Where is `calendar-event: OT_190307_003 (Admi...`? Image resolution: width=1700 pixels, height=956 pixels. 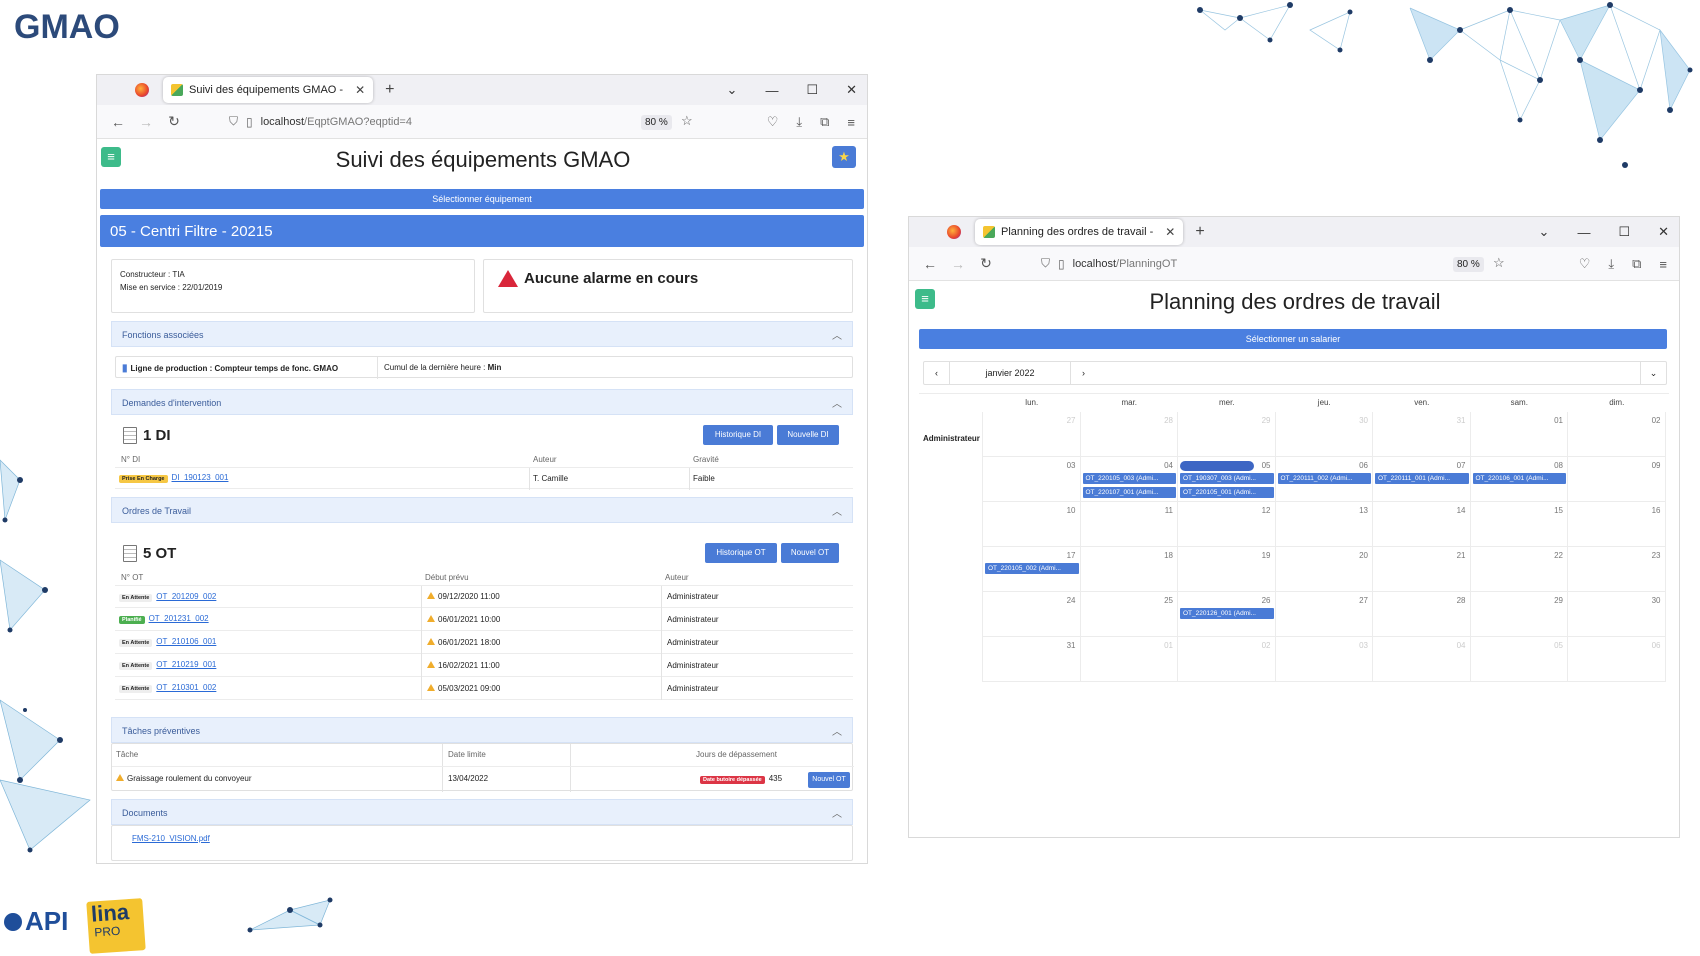 calendar-event: OT_190307_003 (Admi... is located at coordinates (1227, 478).